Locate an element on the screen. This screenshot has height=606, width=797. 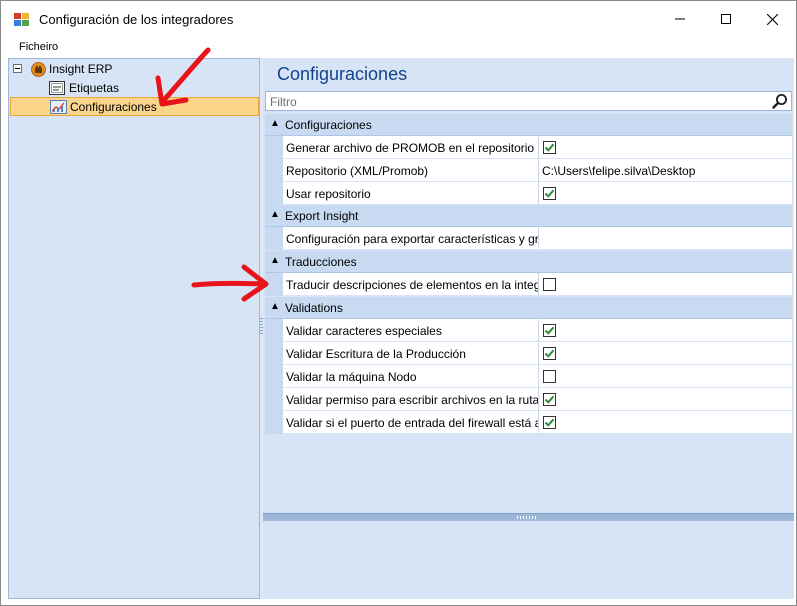
property-name: Validar Escritura de la Producción is located at coordinates (411, 353).